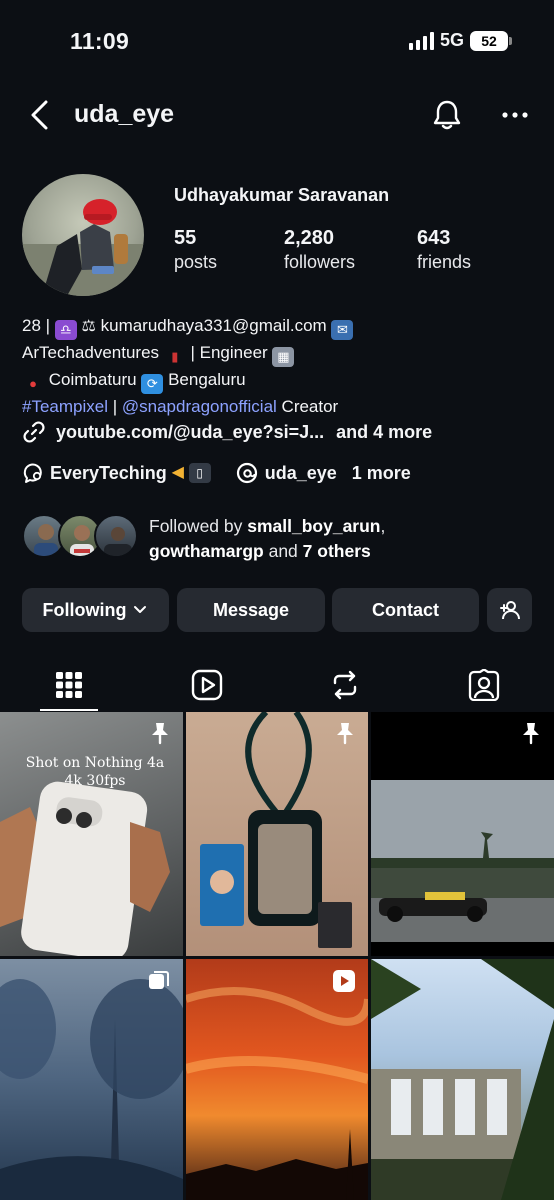 The image size is (554, 1200). I want to click on mention-link: @snapdragonofficial, so click(199, 406).